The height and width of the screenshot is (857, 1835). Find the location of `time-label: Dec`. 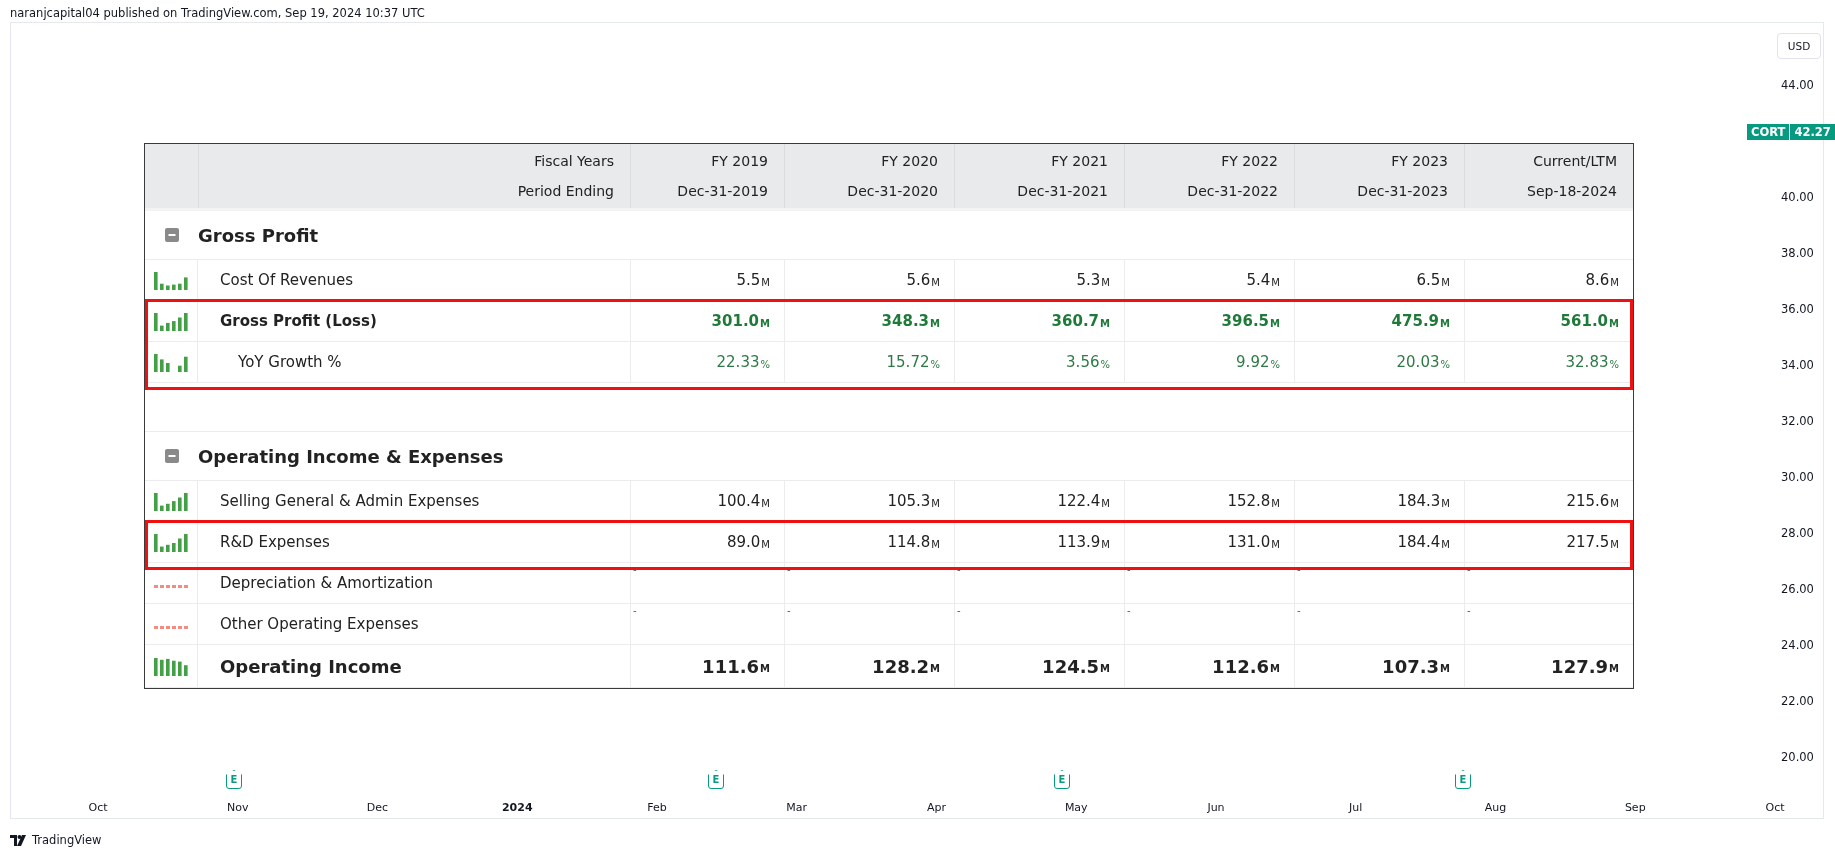

time-label: Dec is located at coordinates (377, 808).